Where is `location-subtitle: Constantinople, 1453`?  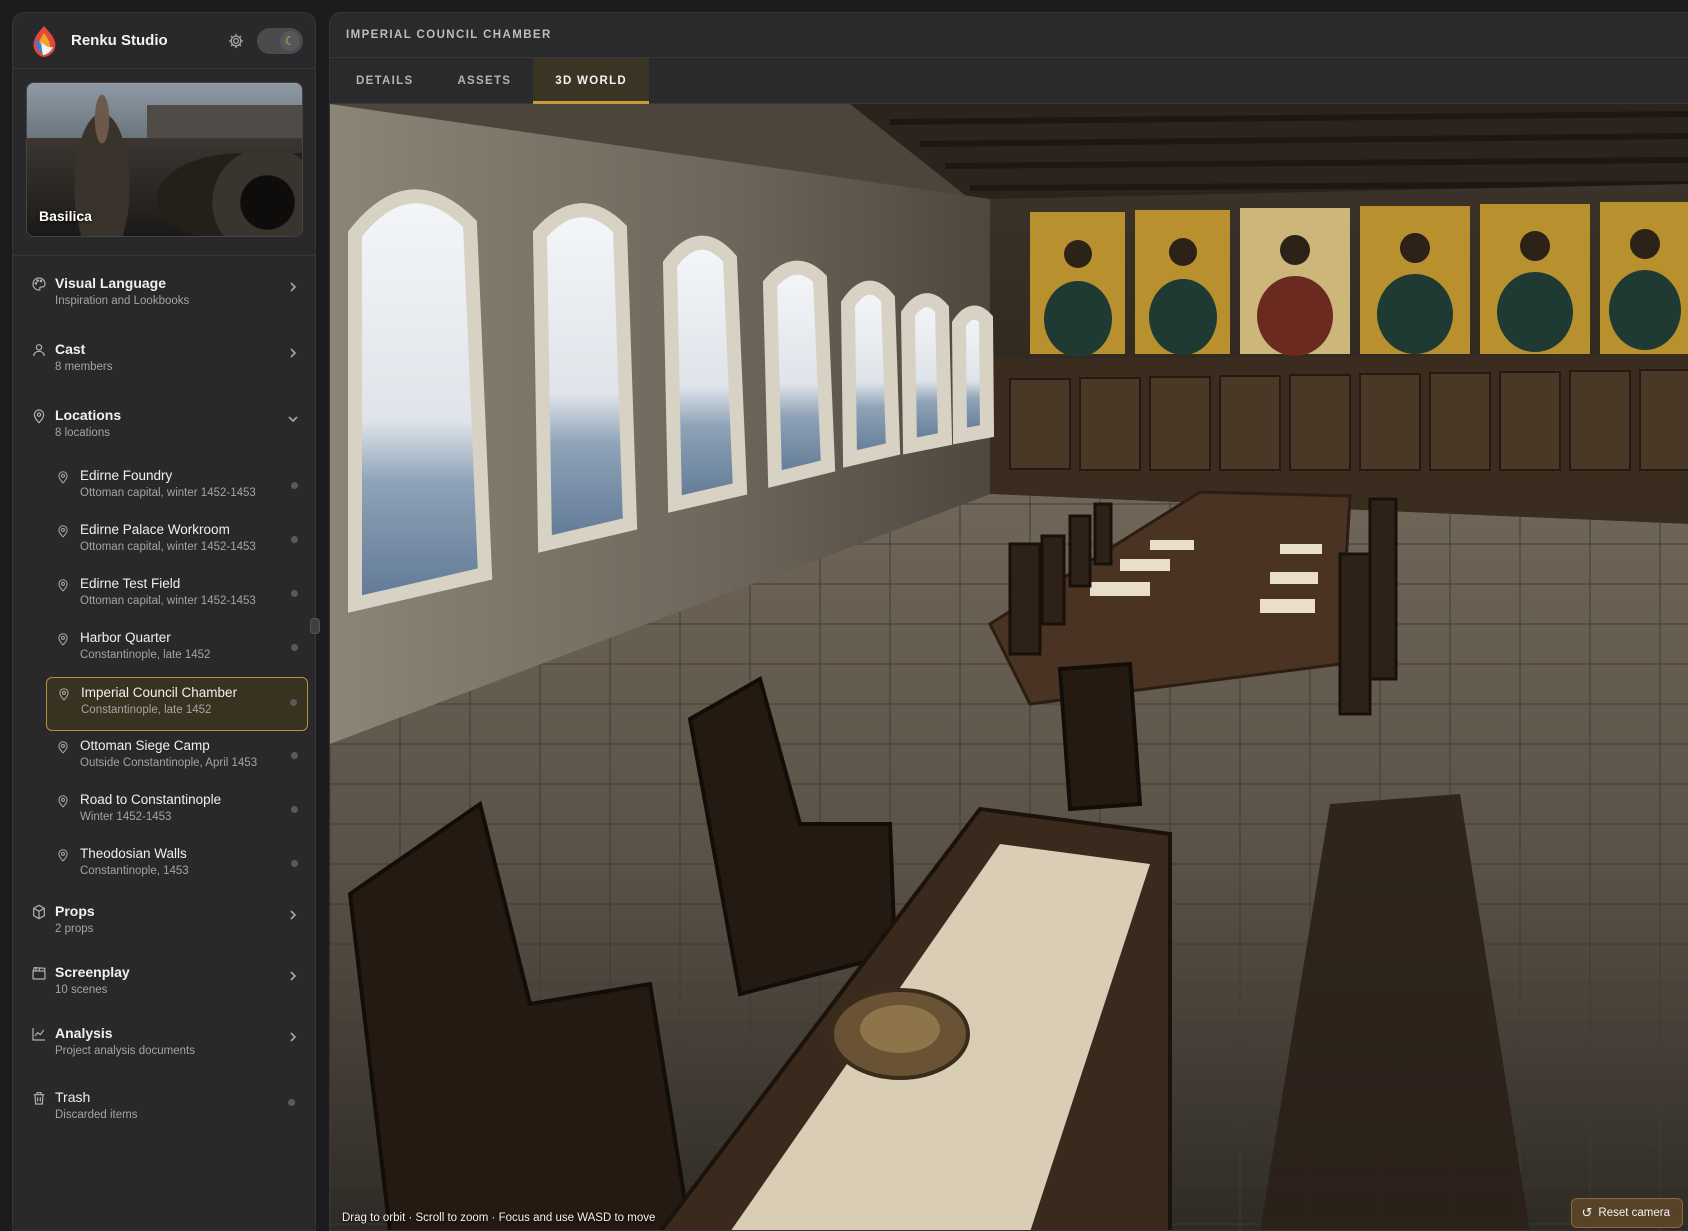
location-subtitle: Constantinople, 1453 is located at coordinates (134, 871).